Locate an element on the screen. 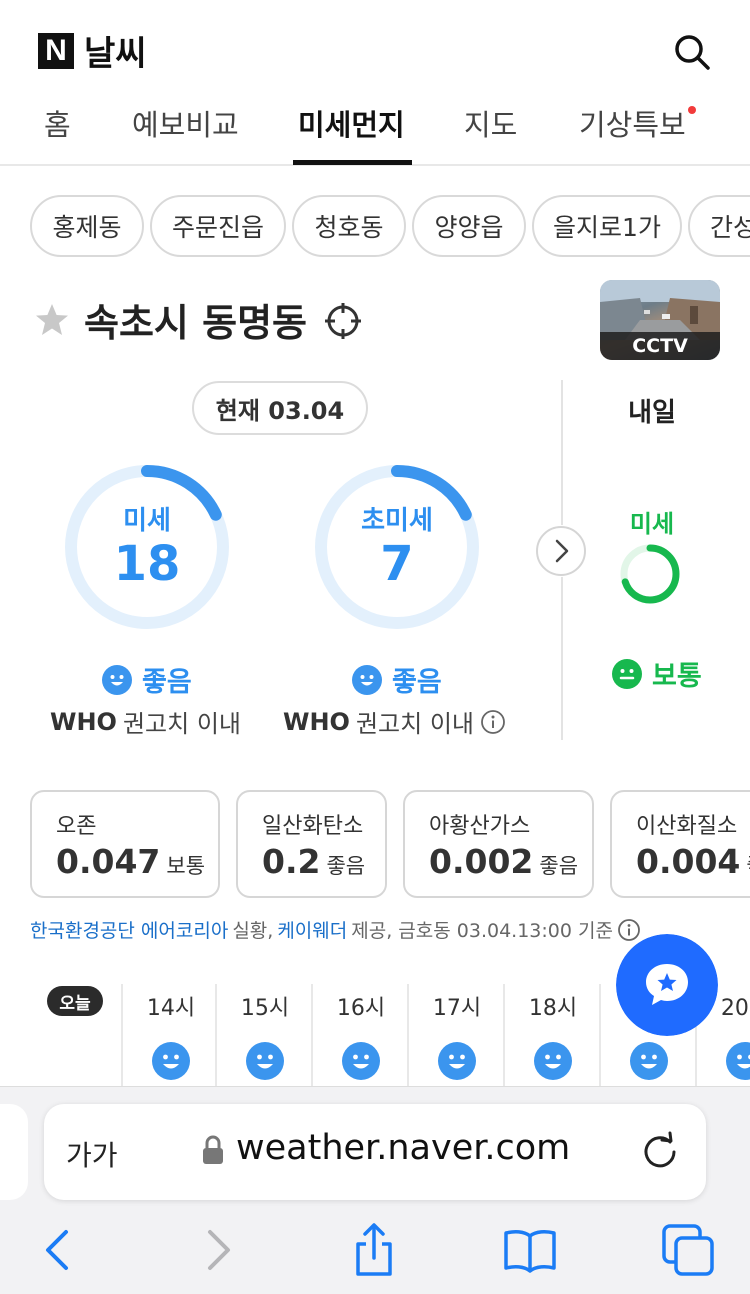 This screenshot has height=1294, width=750. address-bar: 가가 weather.naver.com is located at coordinates (375, 1152).